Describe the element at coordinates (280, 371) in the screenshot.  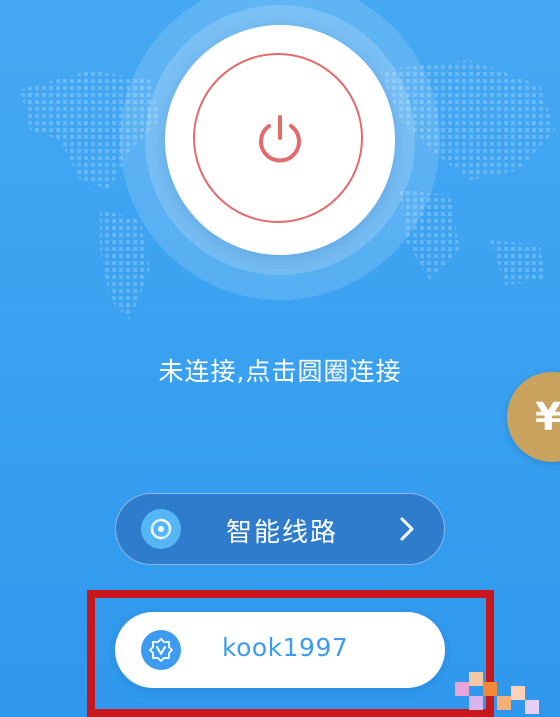
I see `connection-status-text: 未连接,点击圆圈连接` at that location.